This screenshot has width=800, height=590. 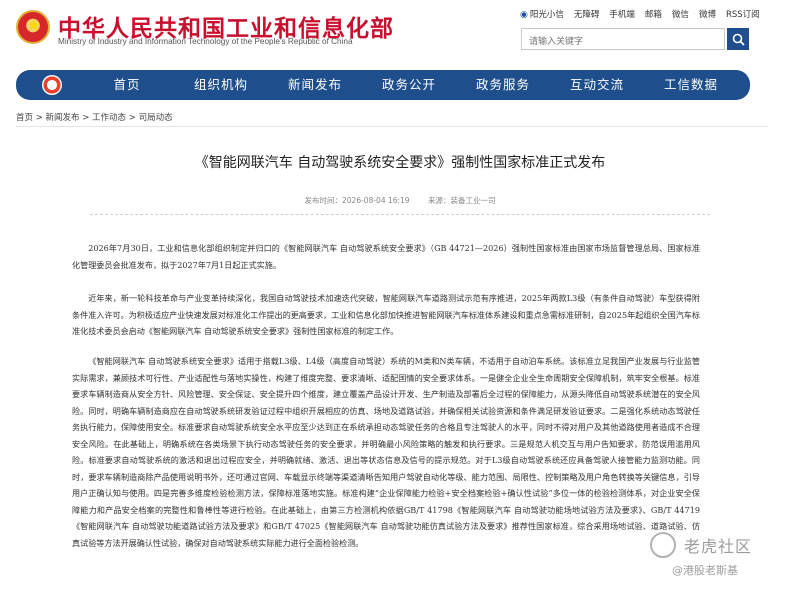 I want to click on util-link-accessibility: 无障碍, so click(x=587, y=14).